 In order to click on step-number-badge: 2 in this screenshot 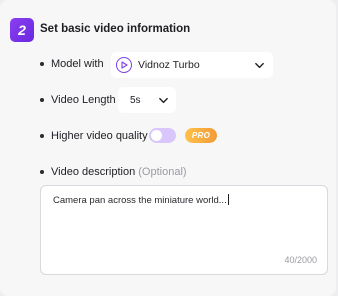, I will do `click(22, 30)`.